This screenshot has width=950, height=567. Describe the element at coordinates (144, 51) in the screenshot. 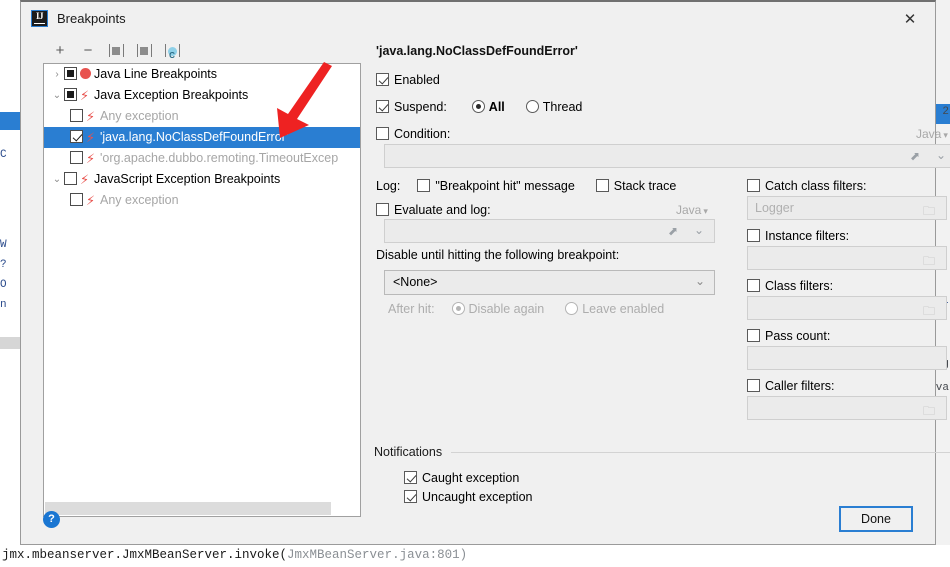

I see `save-breakpoints-icon` at that location.